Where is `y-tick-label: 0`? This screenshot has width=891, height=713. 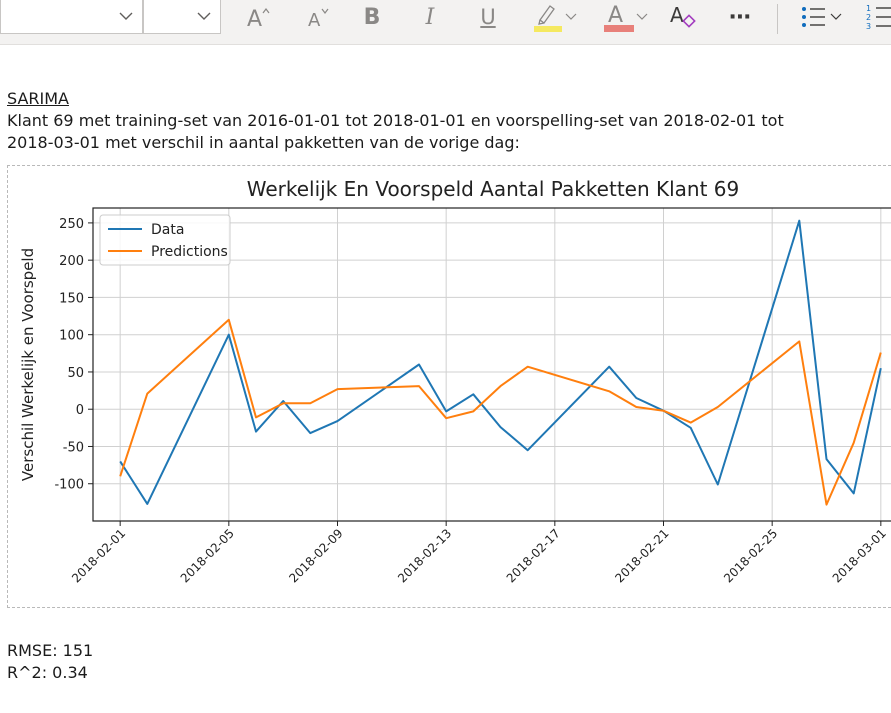 y-tick-label: 0 is located at coordinates (80, 410).